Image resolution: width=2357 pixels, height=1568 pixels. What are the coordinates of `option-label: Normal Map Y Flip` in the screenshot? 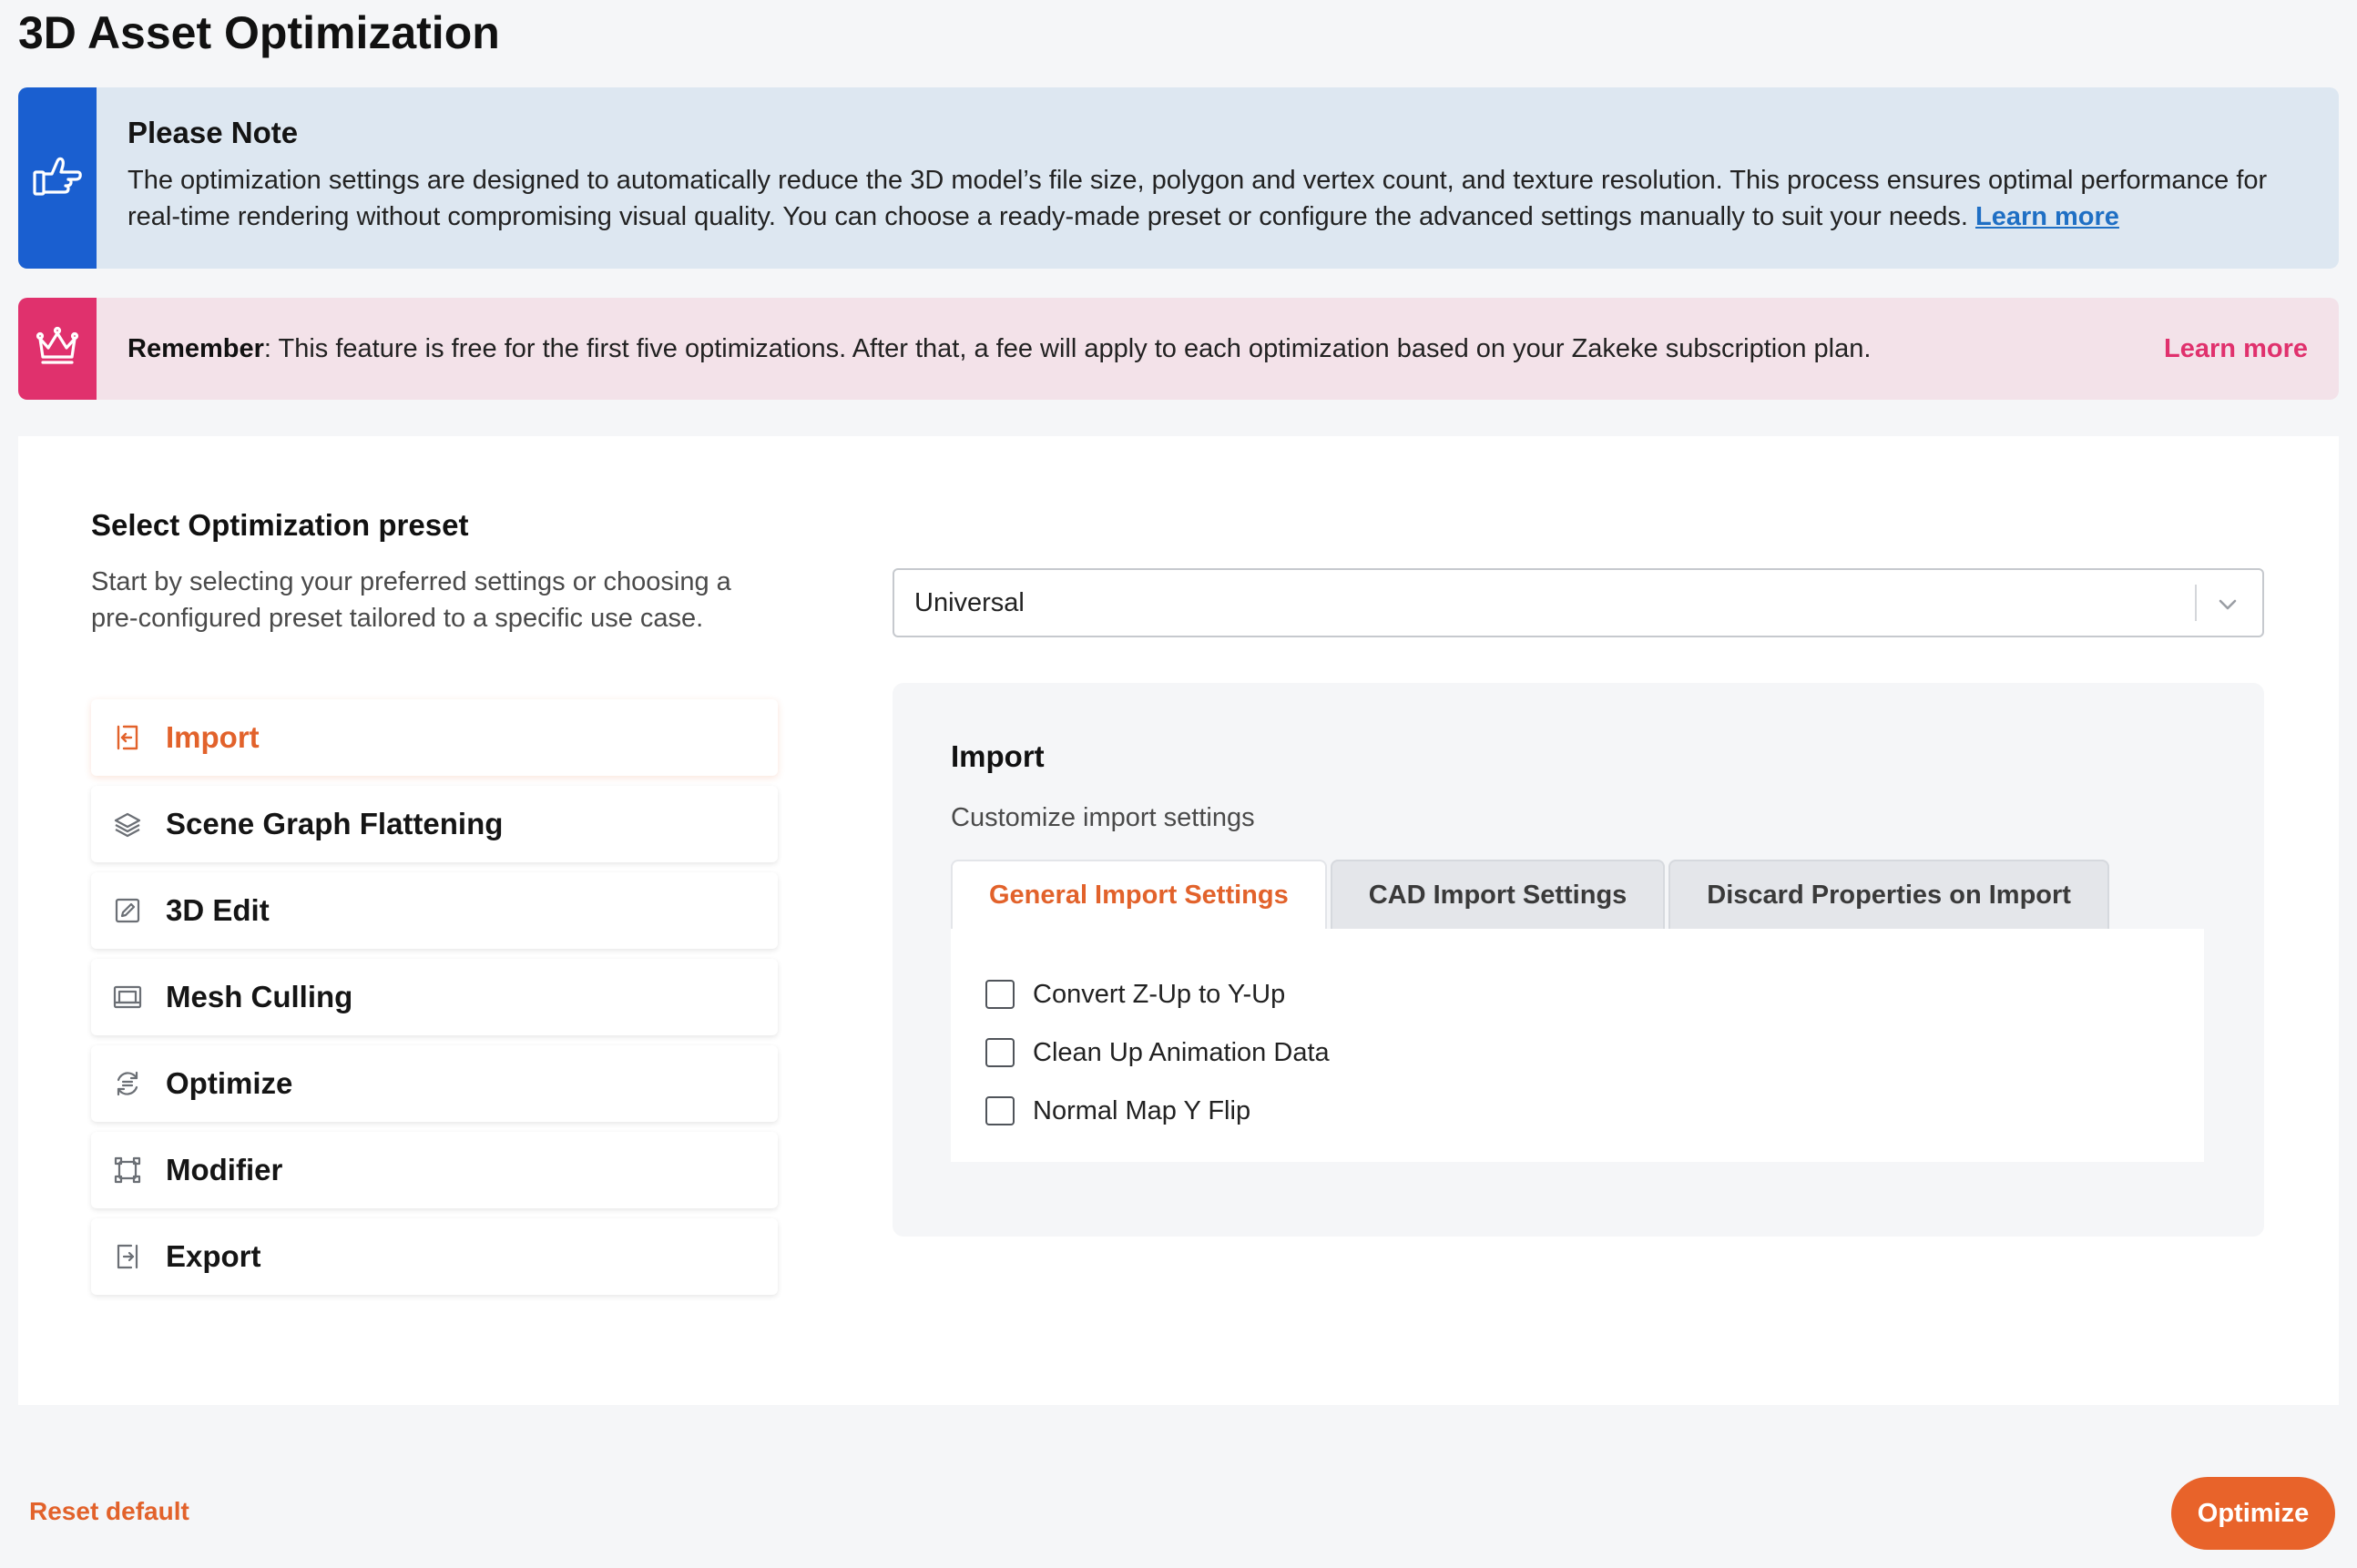 It's located at (1142, 1110).